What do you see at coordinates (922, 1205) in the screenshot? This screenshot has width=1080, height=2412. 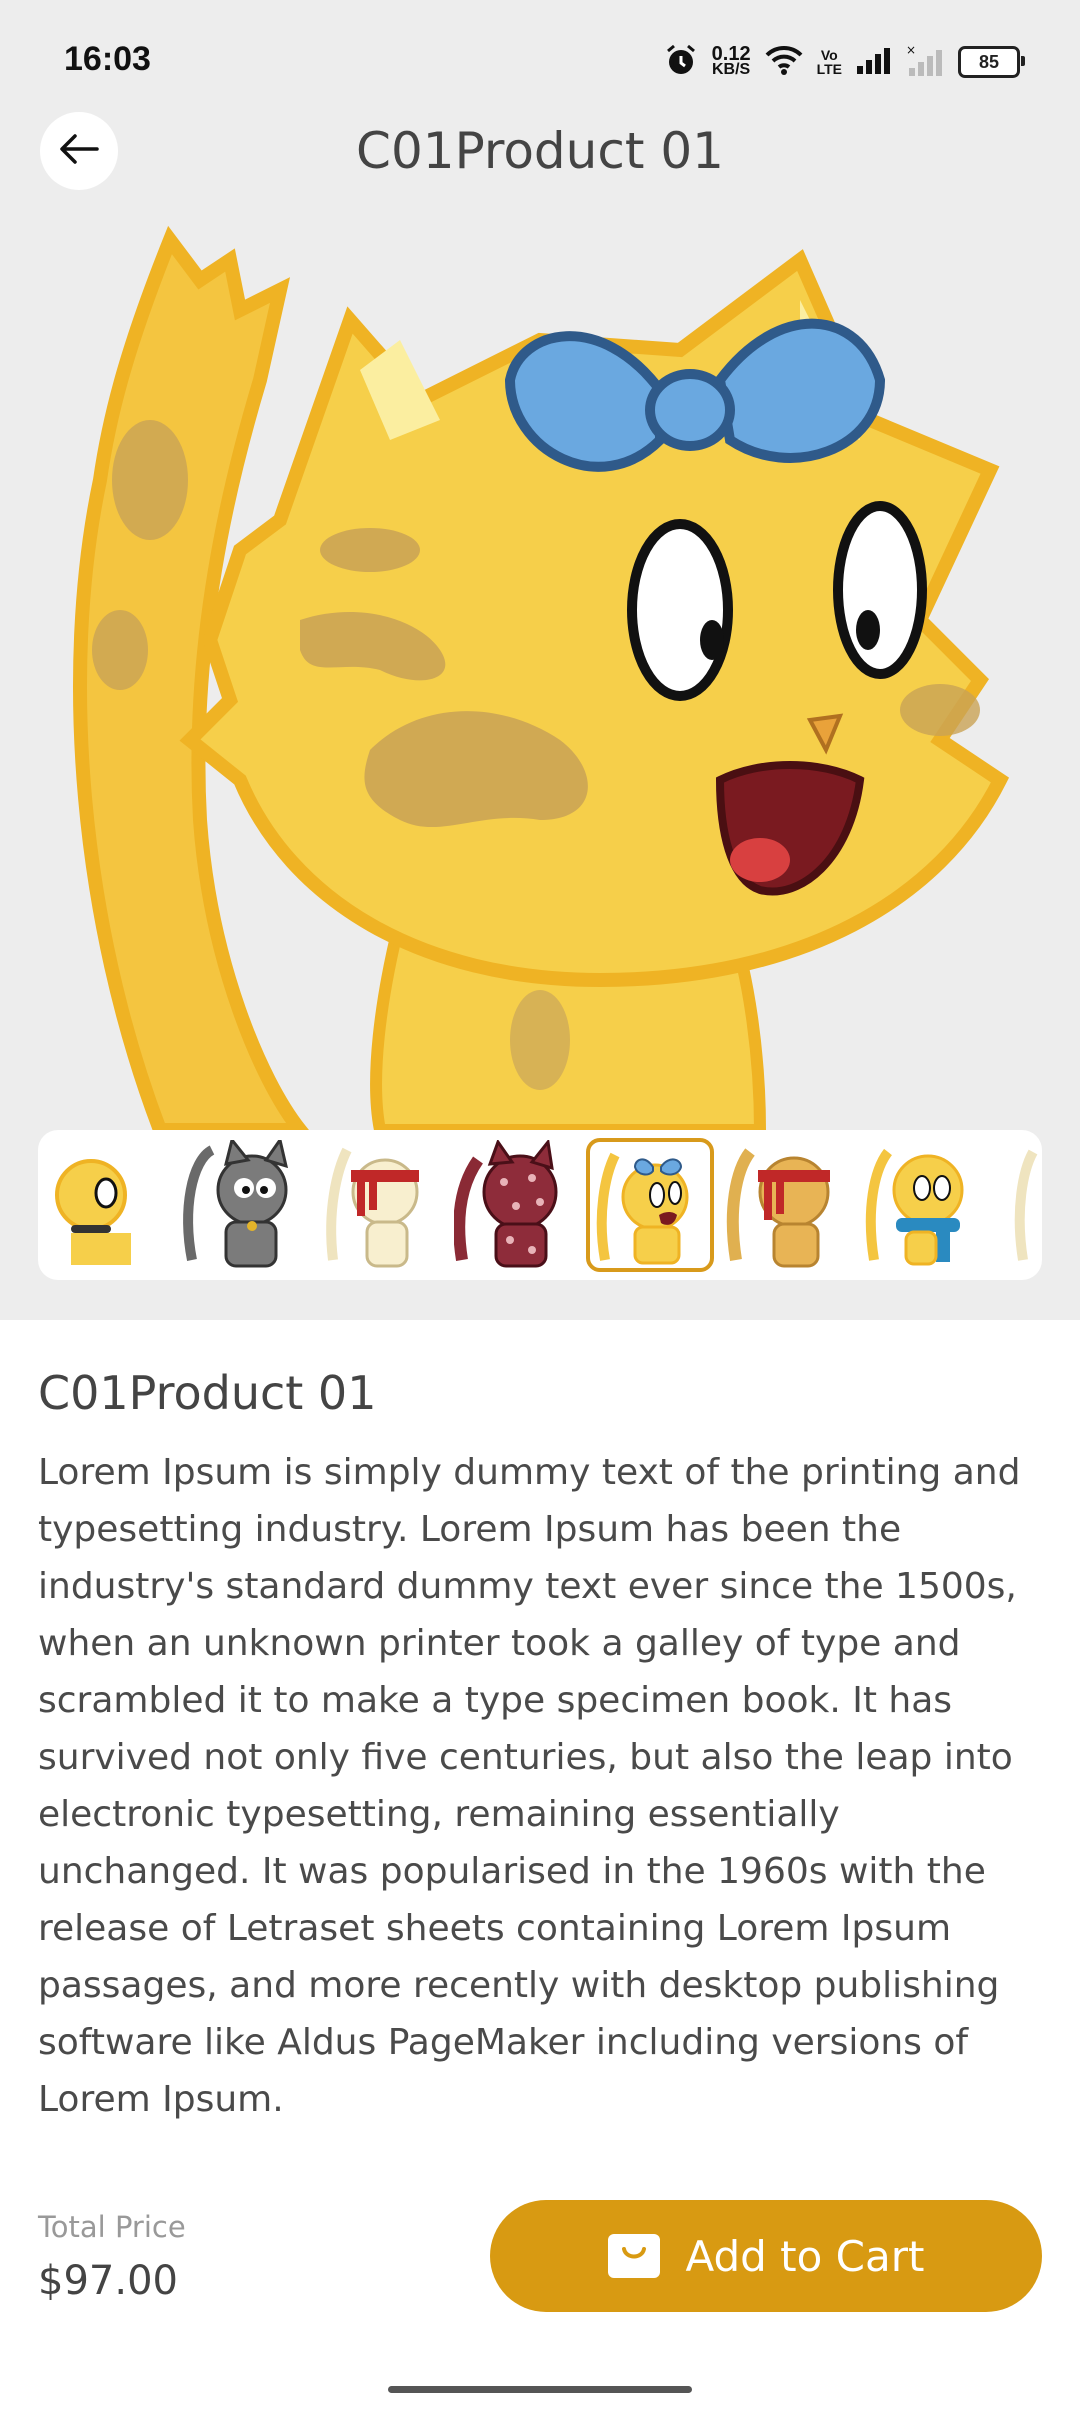 I see `thumbnail-yellow-cat-blue-scarf` at bounding box center [922, 1205].